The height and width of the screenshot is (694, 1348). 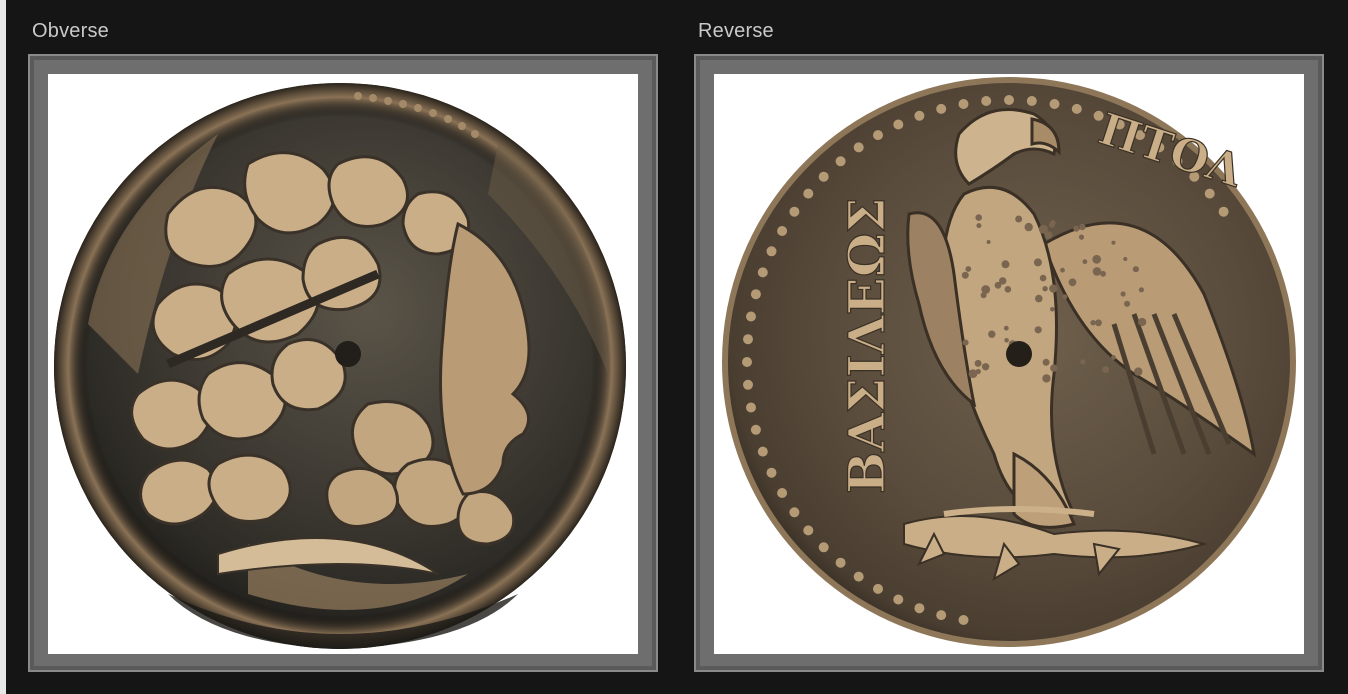 I want to click on obverse-label: Obverse, so click(x=70, y=31).